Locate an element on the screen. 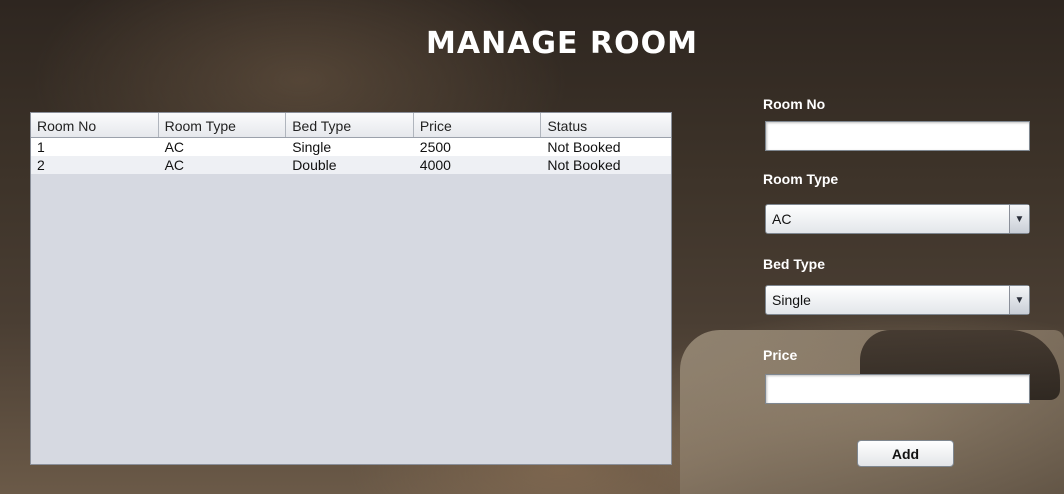 This screenshot has height=494, width=1064. table-row: 1 AC Single 2500 Not Booked is located at coordinates (351, 147).